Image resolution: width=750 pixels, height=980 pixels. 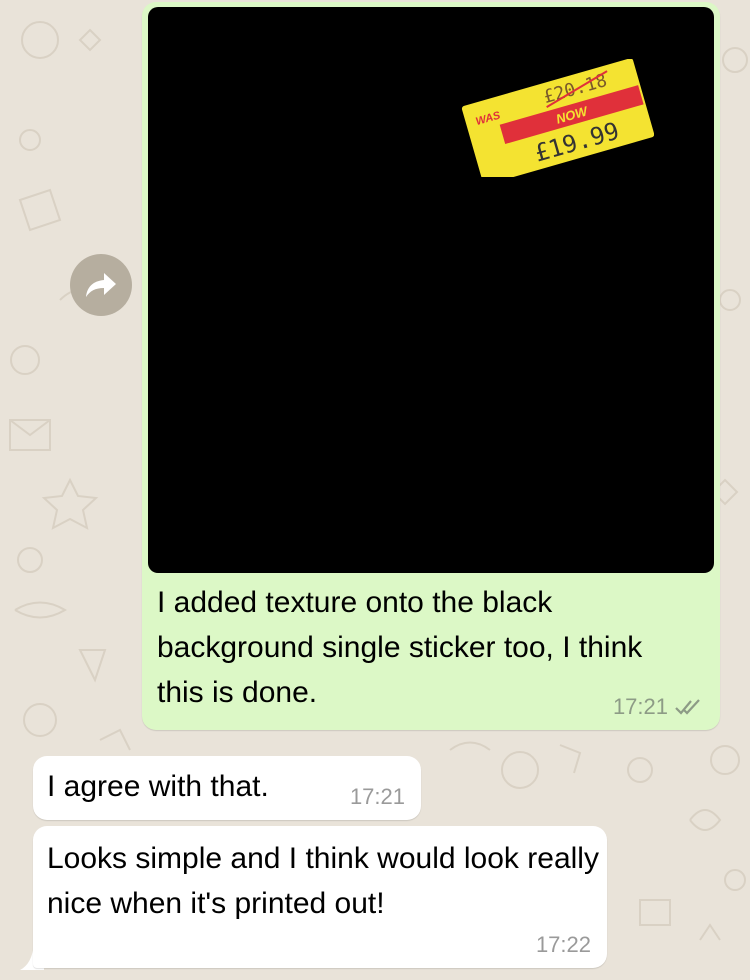 I want to click on forward-arrow-icon, so click(x=101, y=285).